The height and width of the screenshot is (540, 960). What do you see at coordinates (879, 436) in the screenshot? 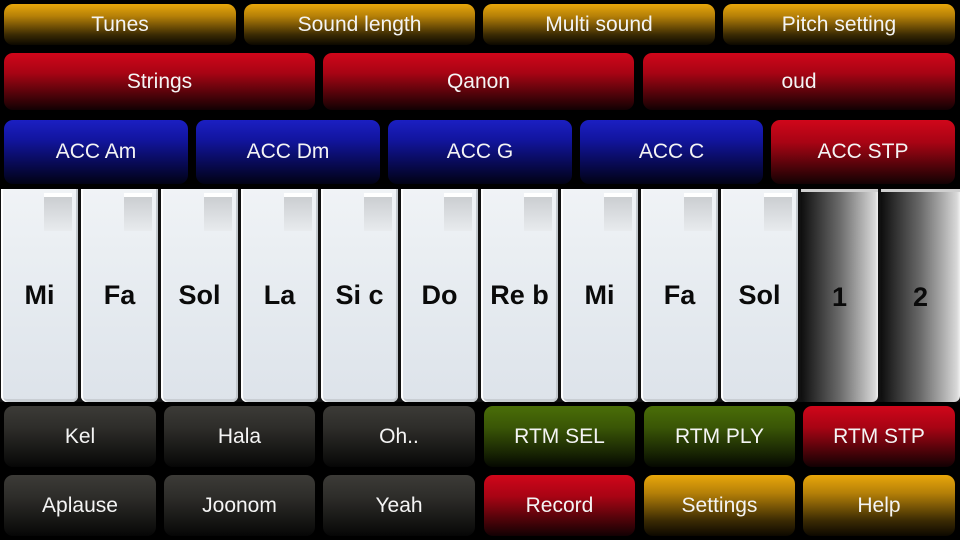
I see `rhythm-stop-button: RTM STP` at bounding box center [879, 436].